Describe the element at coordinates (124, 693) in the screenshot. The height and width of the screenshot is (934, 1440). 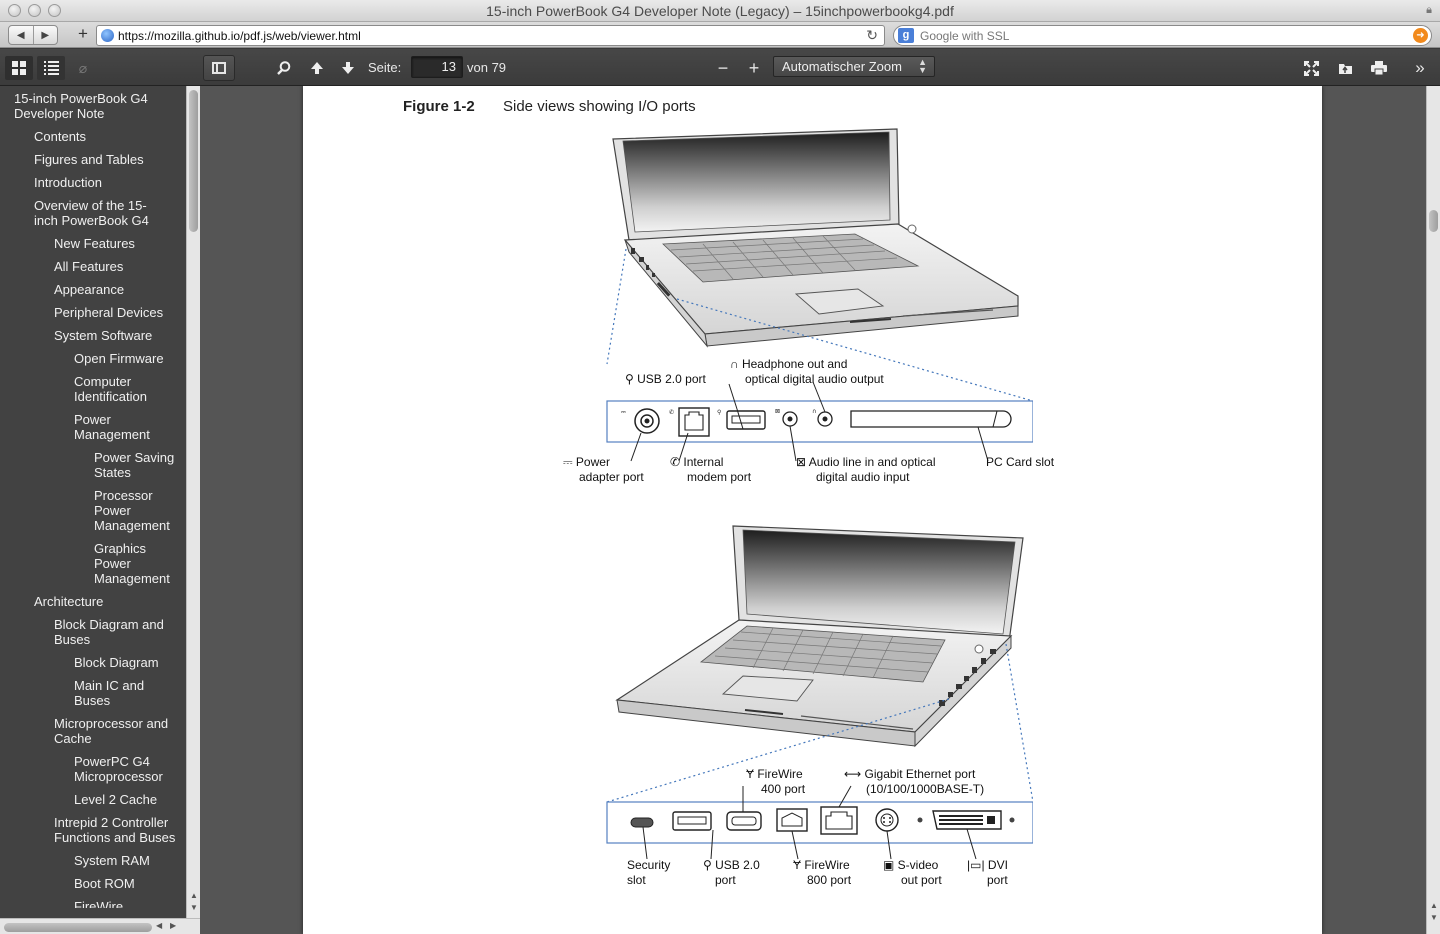
I see `outline-item: Main IC and Buses` at that location.